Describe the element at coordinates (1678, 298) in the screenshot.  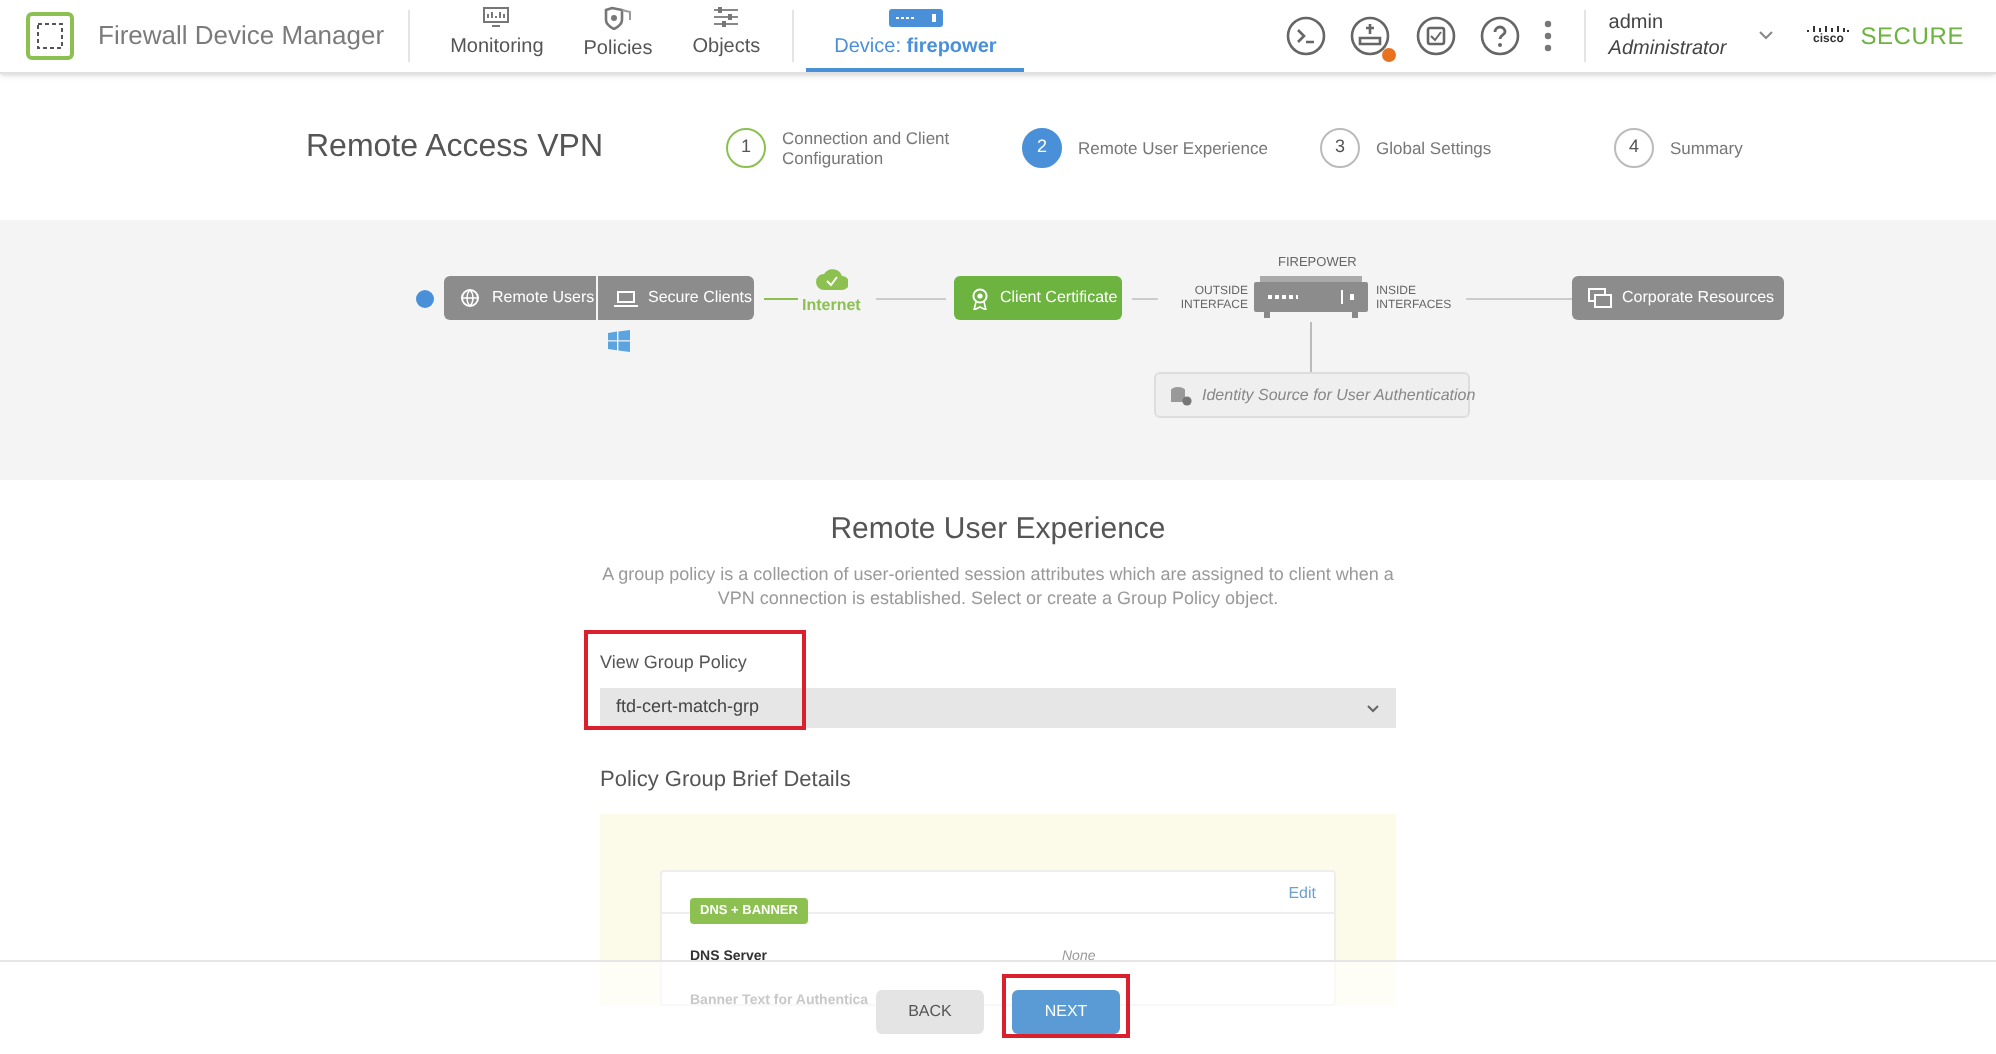
I see `resources-node: Corporate Resources` at that location.